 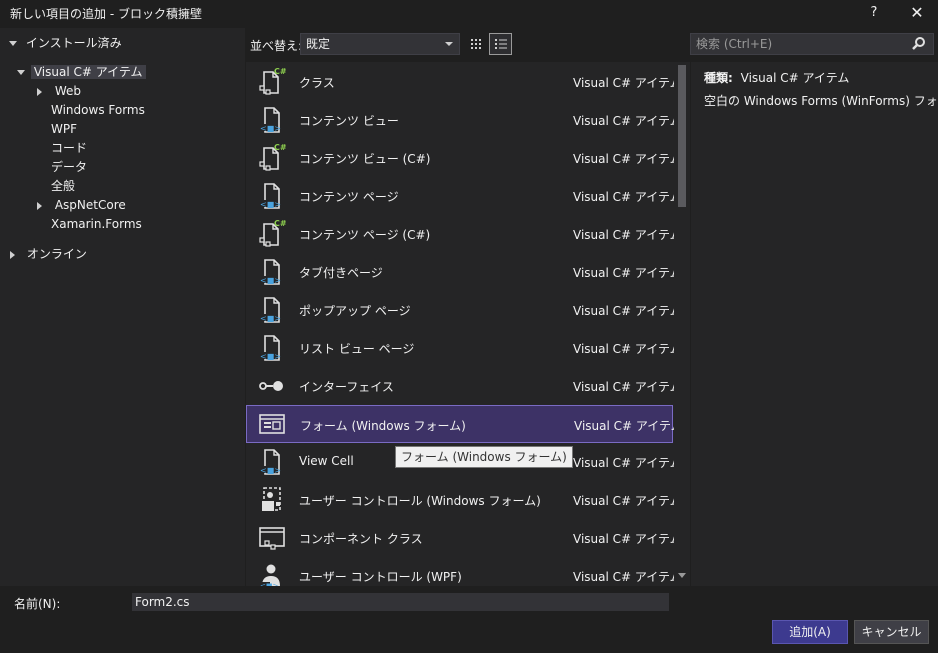 What do you see at coordinates (464, 120) in the screenshot?
I see `template-item: <■> コンテンツ ビュー Visual C# アイテム` at bounding box center [464, 120].